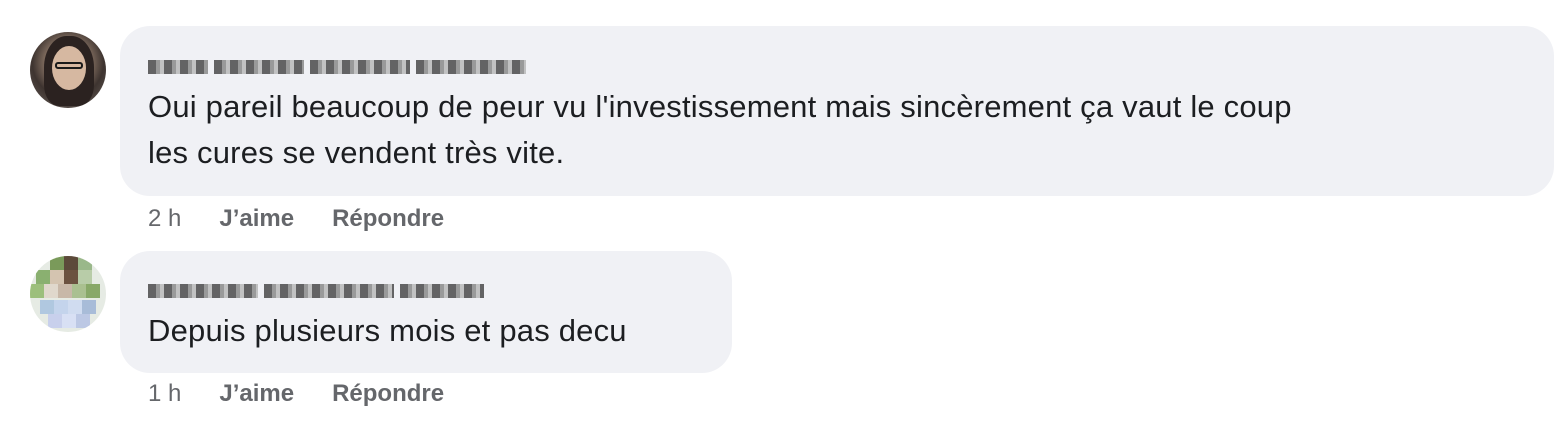 The image size is (1566, 424). I want to click on comment-meta: 1 h J’aime Répondre, so click(315, 394).